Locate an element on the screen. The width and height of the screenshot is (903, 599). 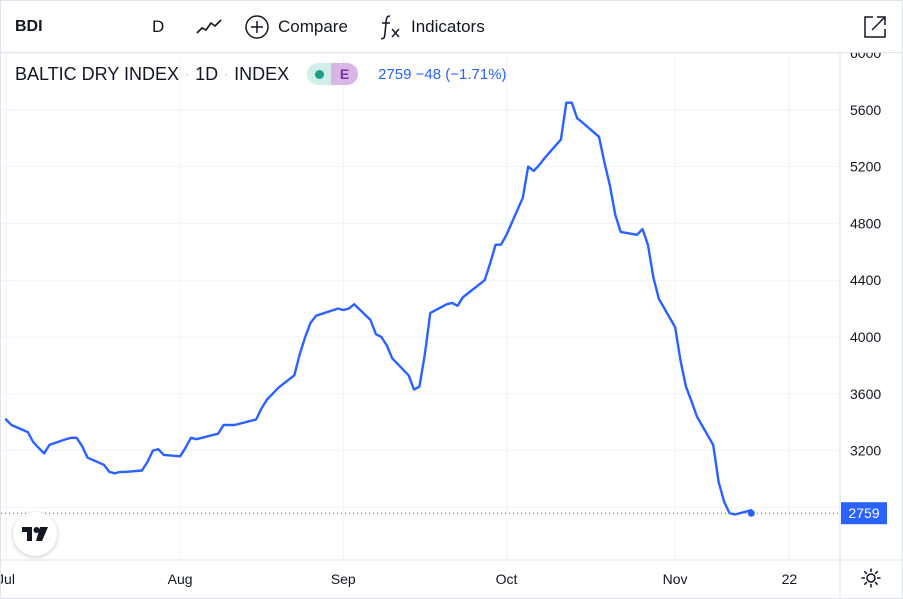
y-tick-label: 3600 is located at coordinates (865, 394).